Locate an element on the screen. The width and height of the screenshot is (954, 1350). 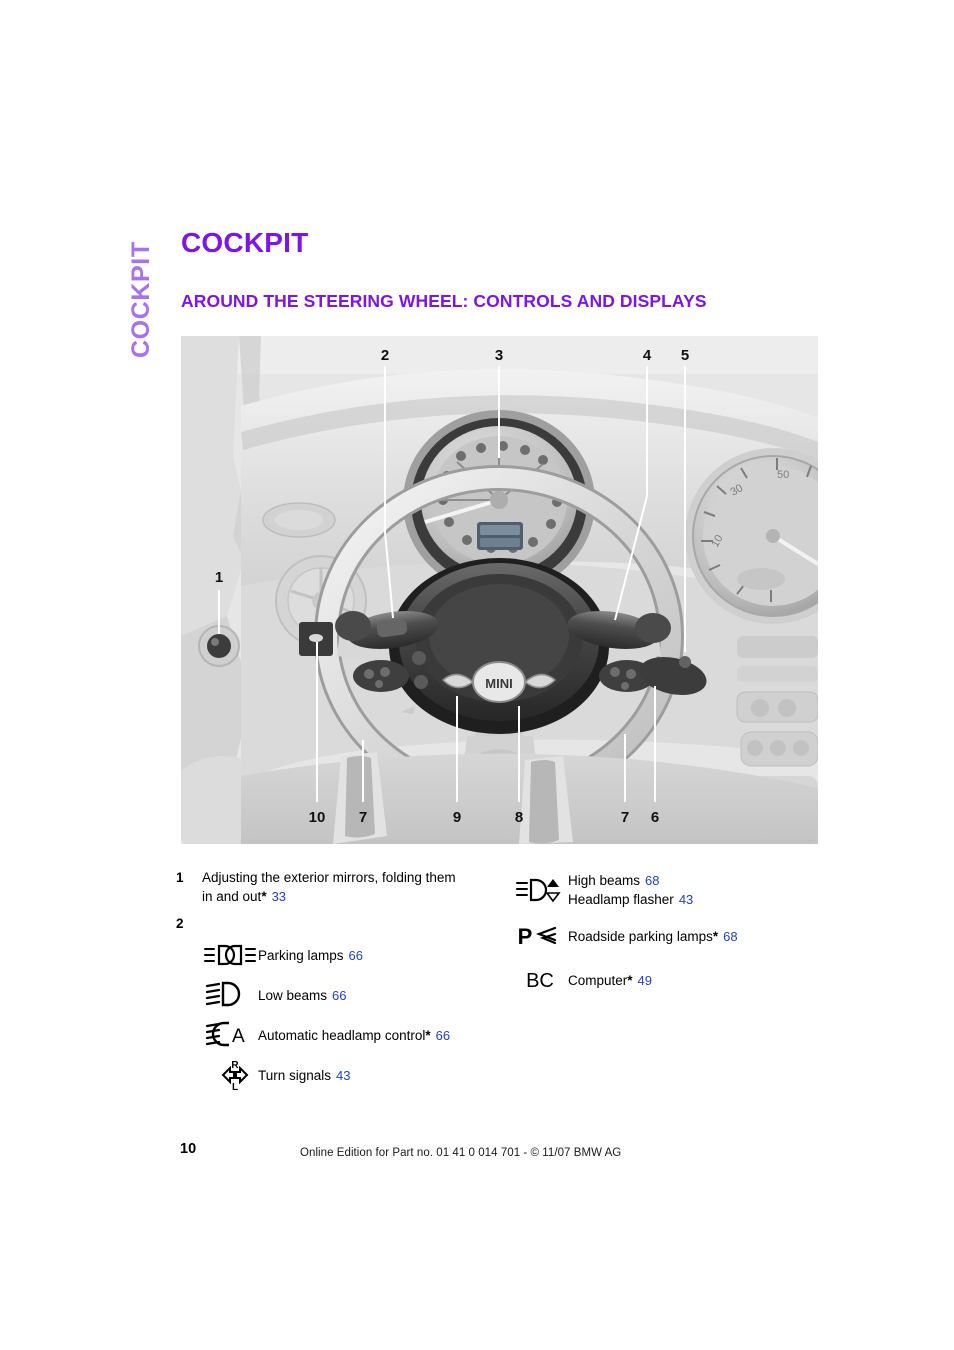
legend-turn-signals: R L Turn signals 43 is located at coordinates (354, 1075).